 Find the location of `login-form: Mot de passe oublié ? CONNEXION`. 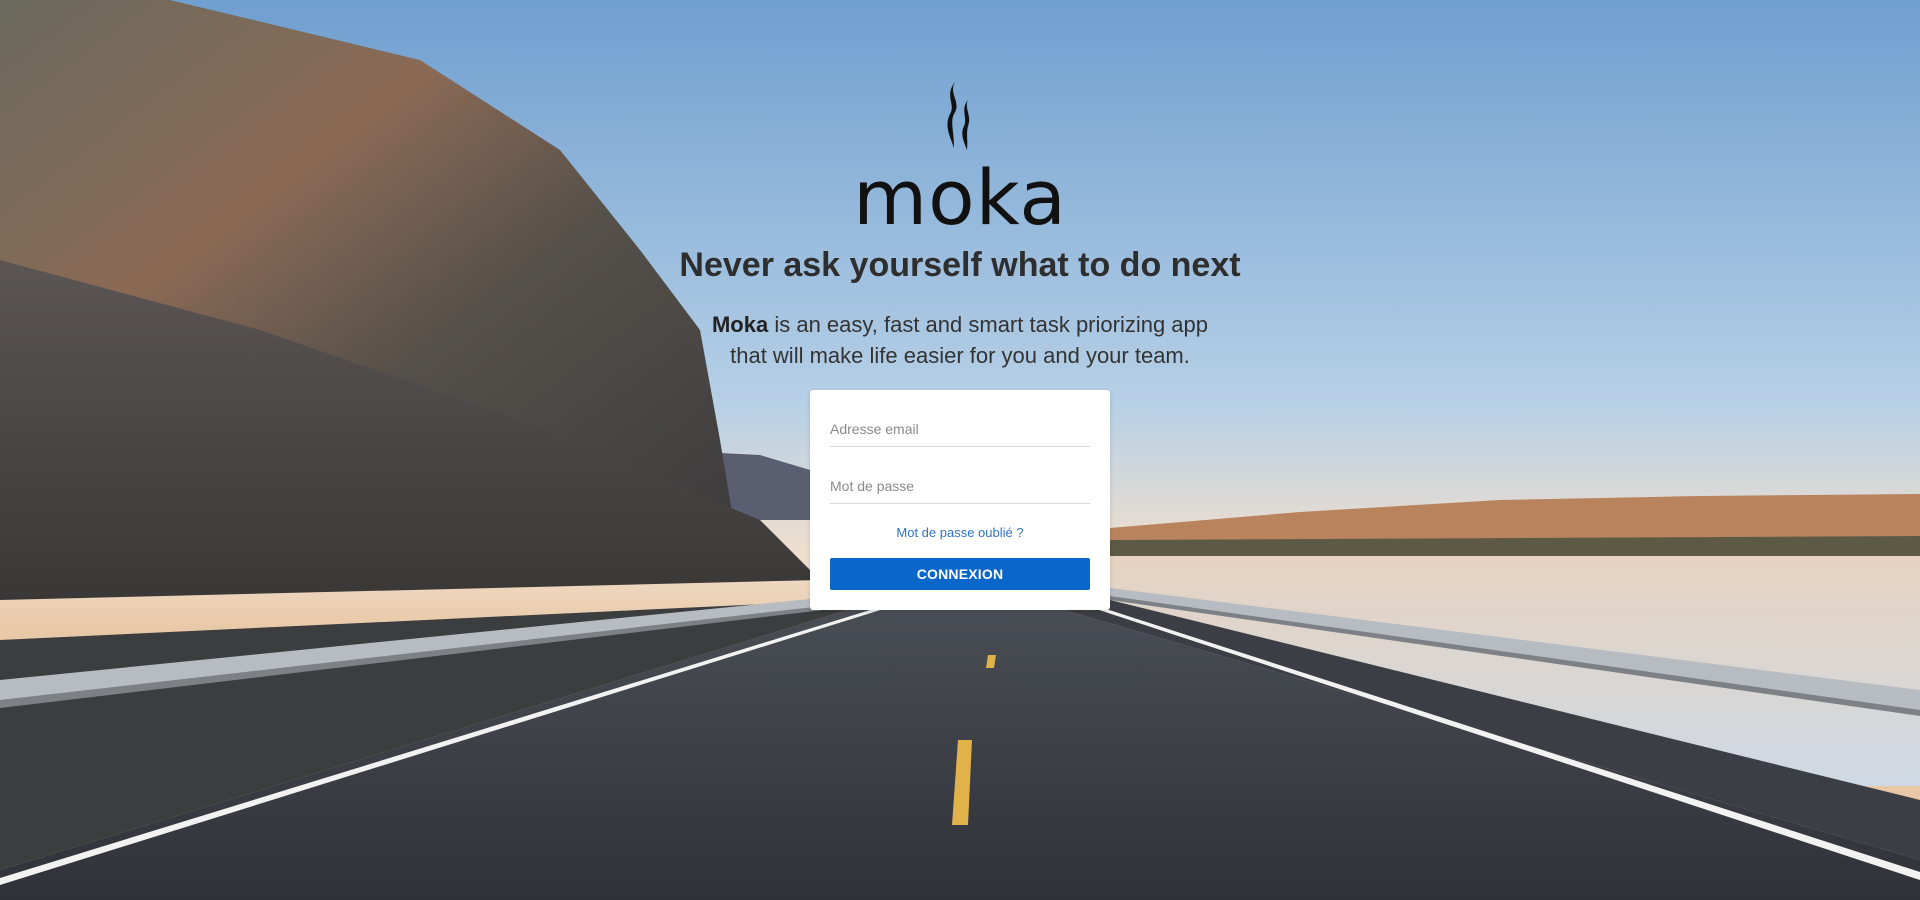

login-form: Mot de passe oublié ? CONNEXION is located at coordinates (960, 500).